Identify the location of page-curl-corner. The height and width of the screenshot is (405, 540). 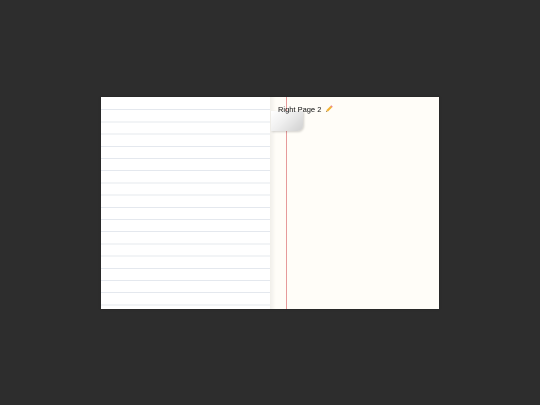
(287, 121).